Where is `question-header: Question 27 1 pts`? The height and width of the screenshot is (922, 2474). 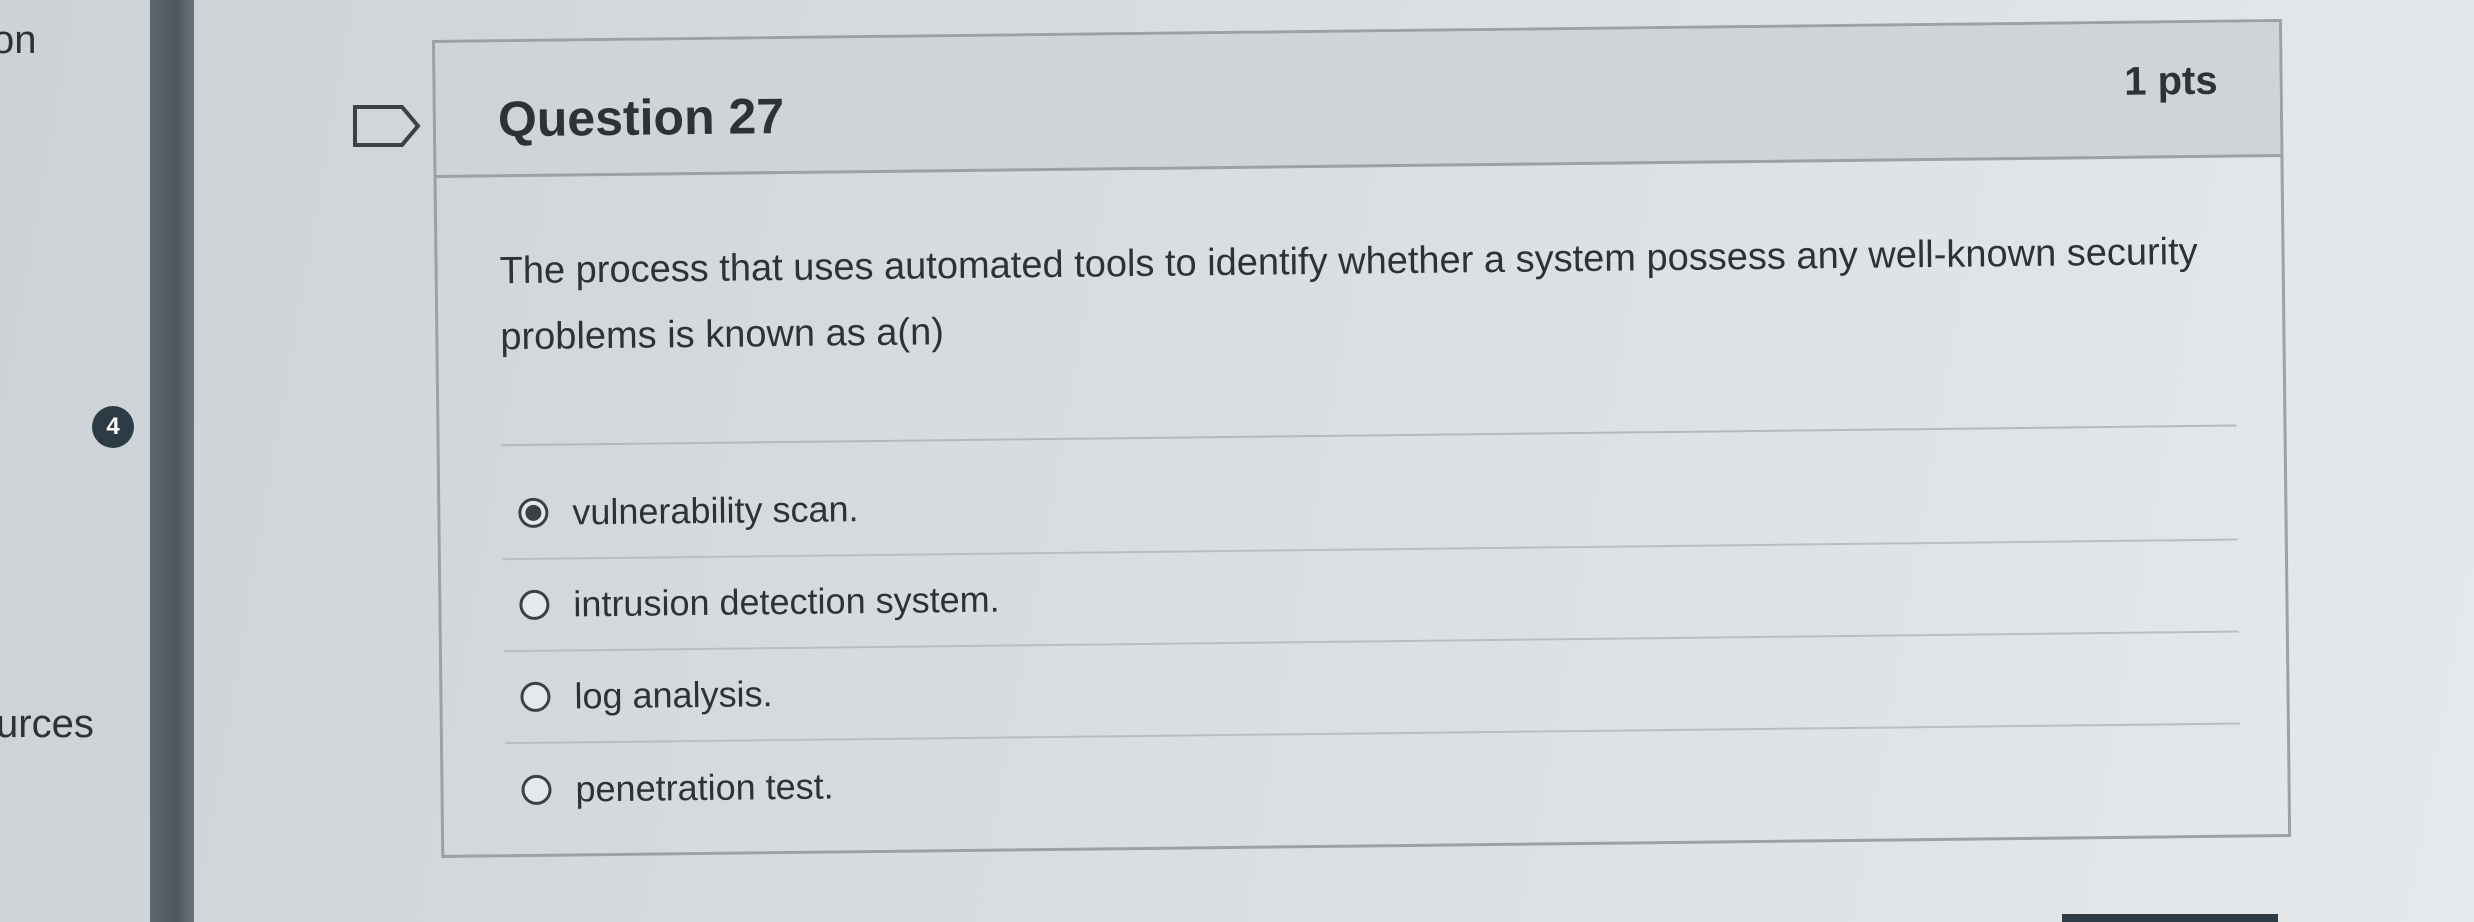
question-header: Question 27 1 pts is located at coordinates (1358, 100).